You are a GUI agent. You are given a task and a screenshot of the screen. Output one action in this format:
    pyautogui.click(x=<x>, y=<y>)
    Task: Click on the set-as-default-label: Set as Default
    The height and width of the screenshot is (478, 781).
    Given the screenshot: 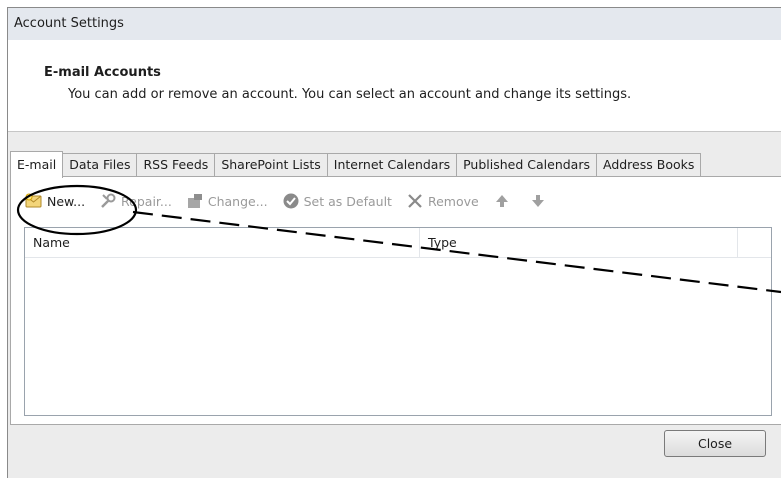 What is the action you would take?
    pyautogui.click(x=347, y=201)
    